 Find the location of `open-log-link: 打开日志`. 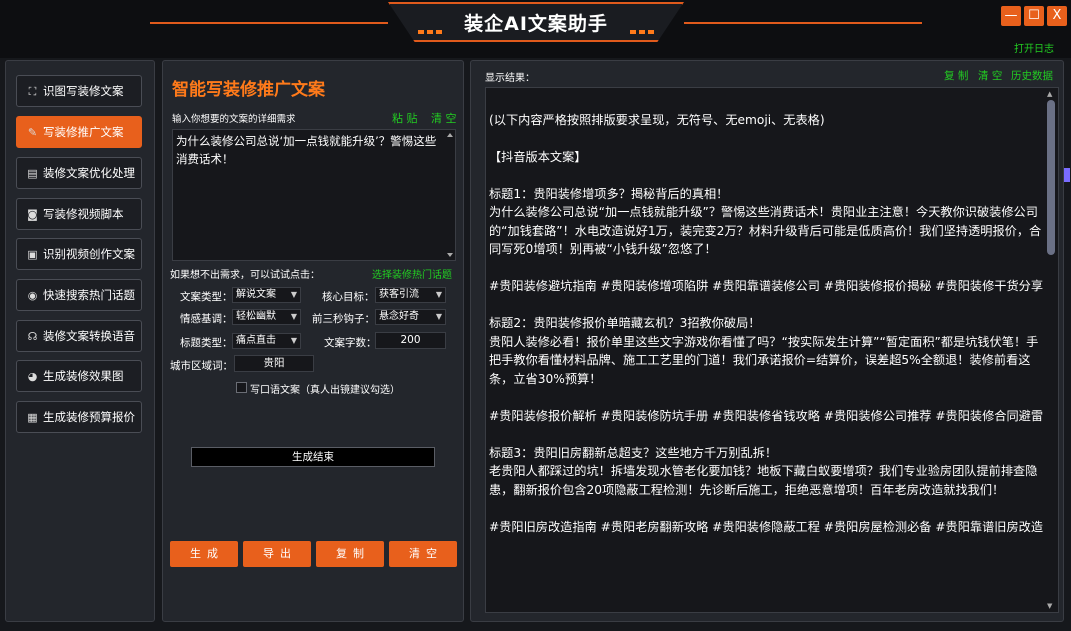

open-log-link: 打开日志 is located at coordinates (1034, 47).